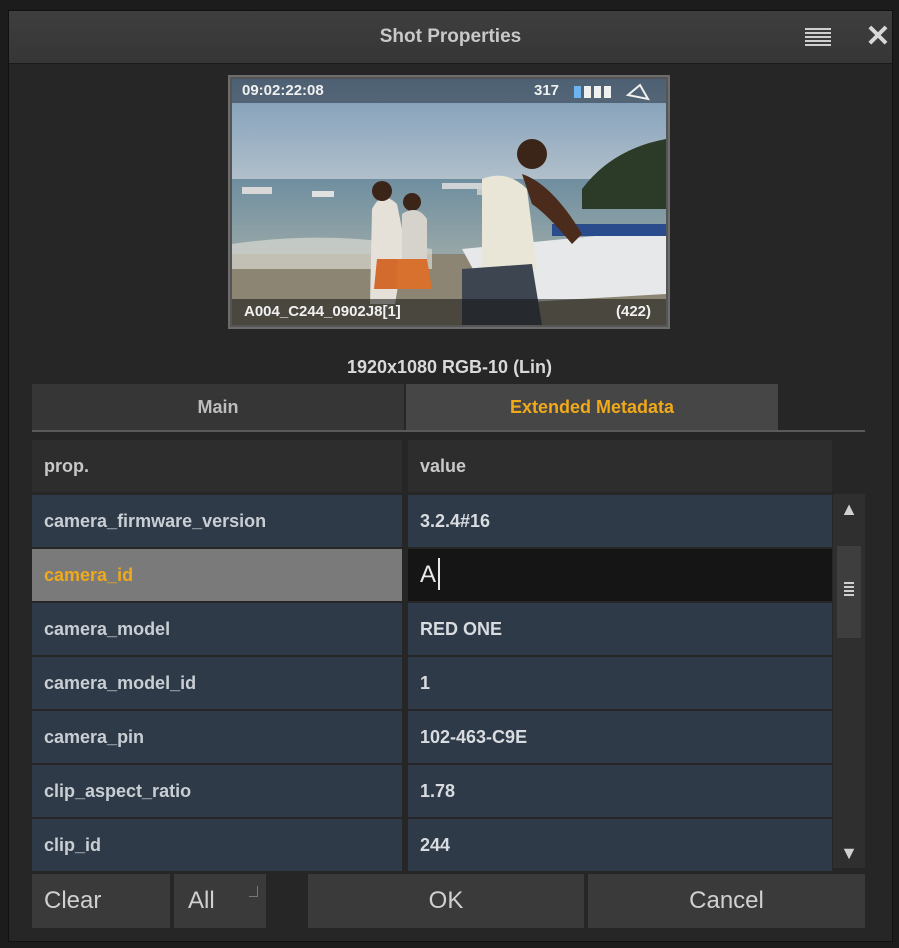 This screenshot has width=899, height=948. Describe the element at coordinates (726, 901) in the screenshot. I see `cancel-button: Cancel` at that location.